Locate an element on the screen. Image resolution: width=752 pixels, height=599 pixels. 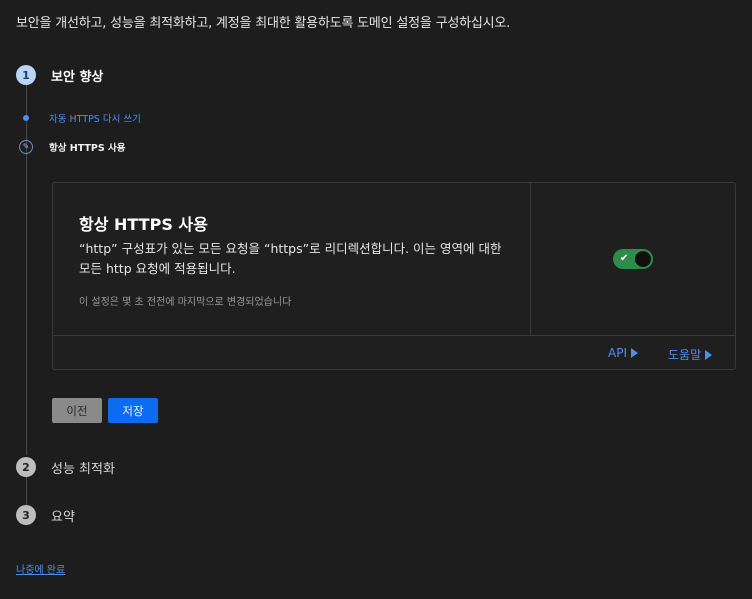
current-step-icon: ✎ is located at coordinates (26, 147).